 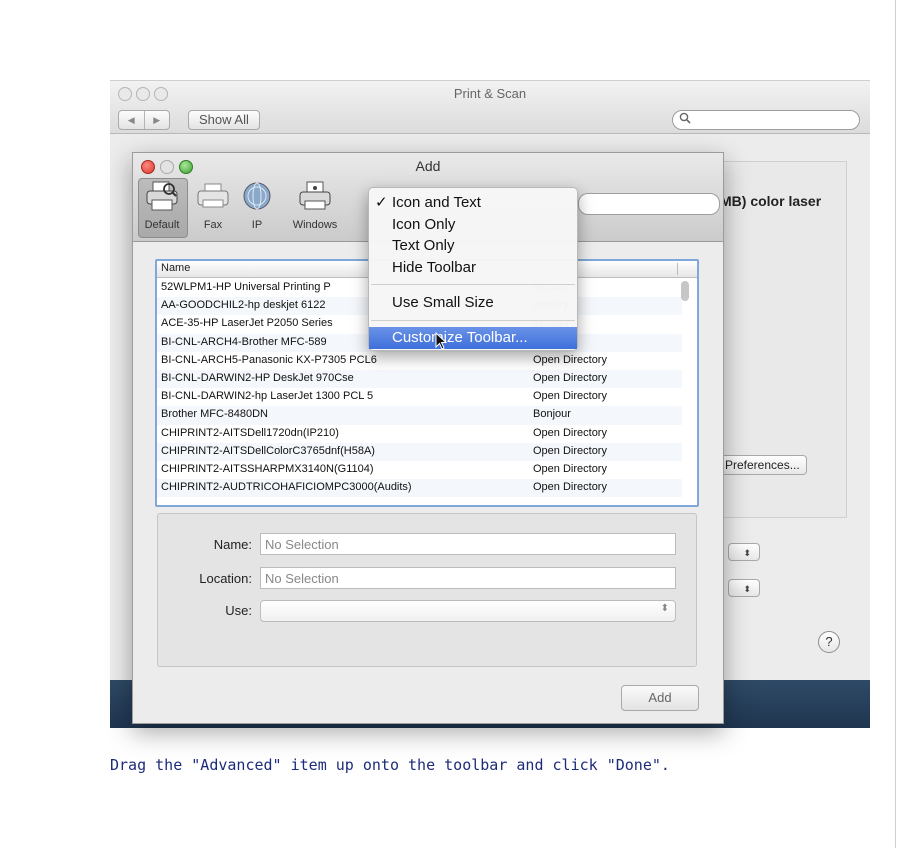 I want to click on printer-name: ACE-35-HP LaserJet P2050 Series, so click(x=247, y=323).